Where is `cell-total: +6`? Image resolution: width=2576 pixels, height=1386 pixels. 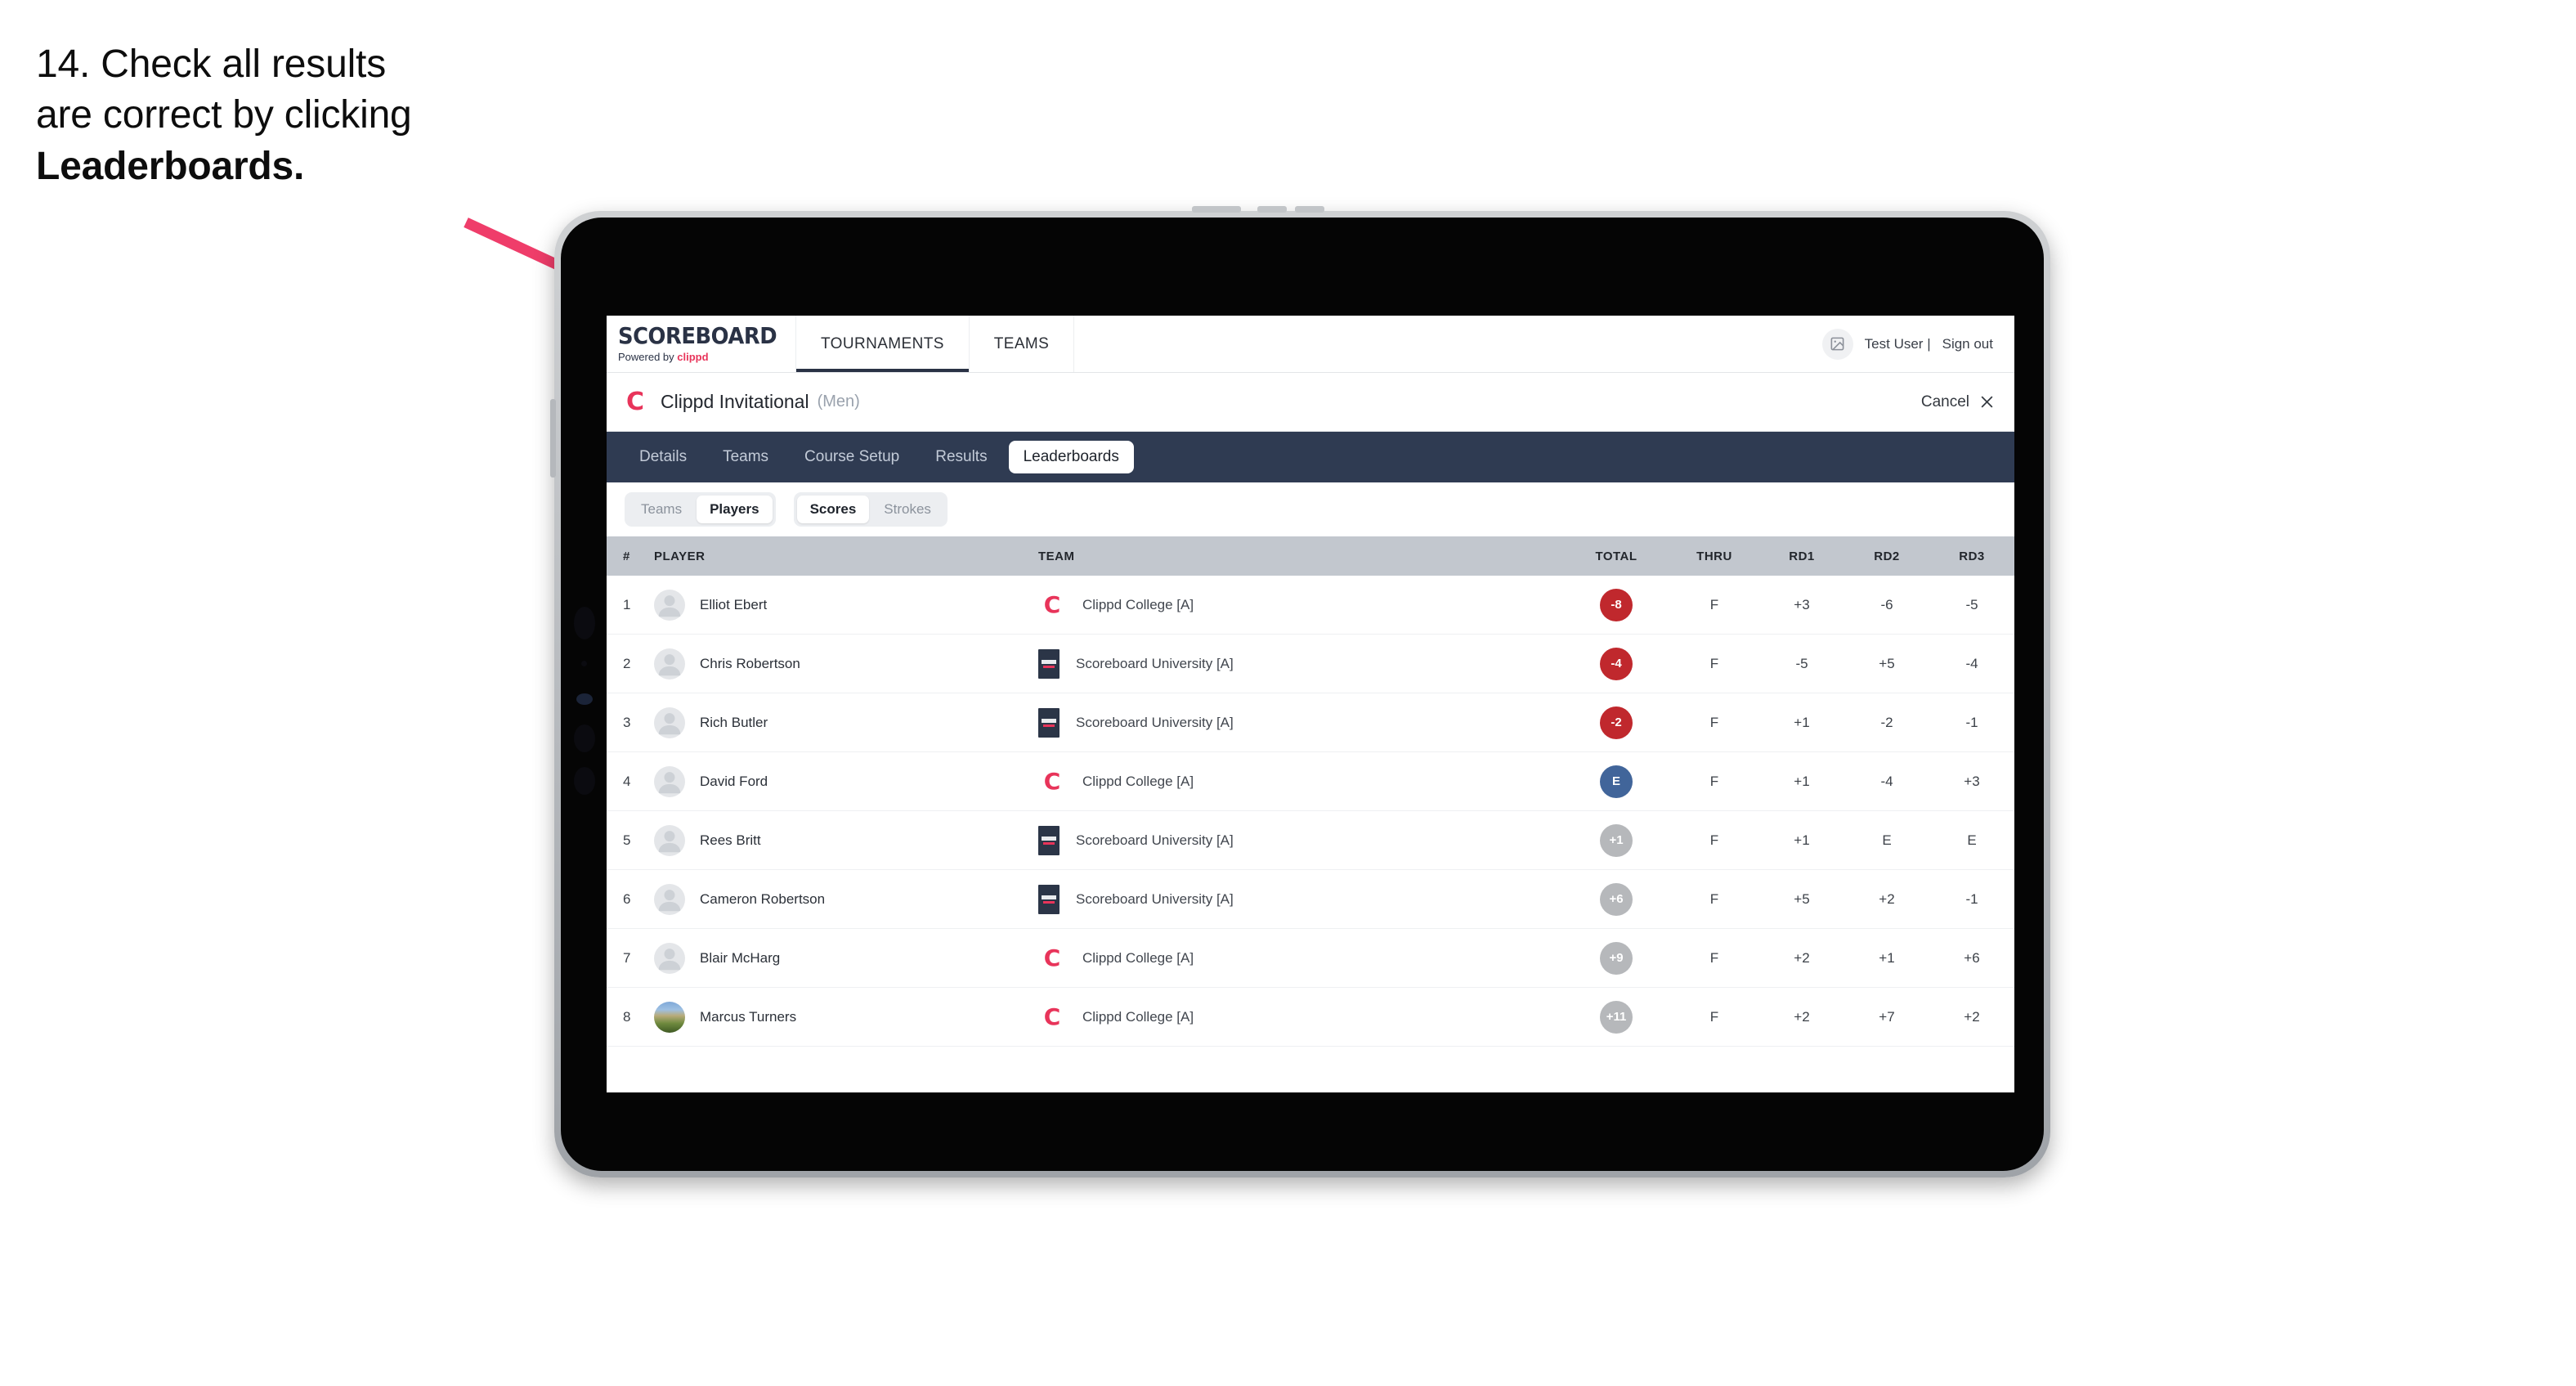
cell-total: +6 is located at coordinates (1616, 899).